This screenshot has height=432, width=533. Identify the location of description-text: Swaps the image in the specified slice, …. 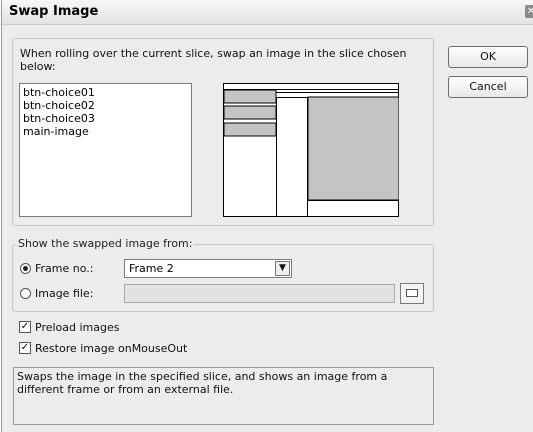
(223, 396).